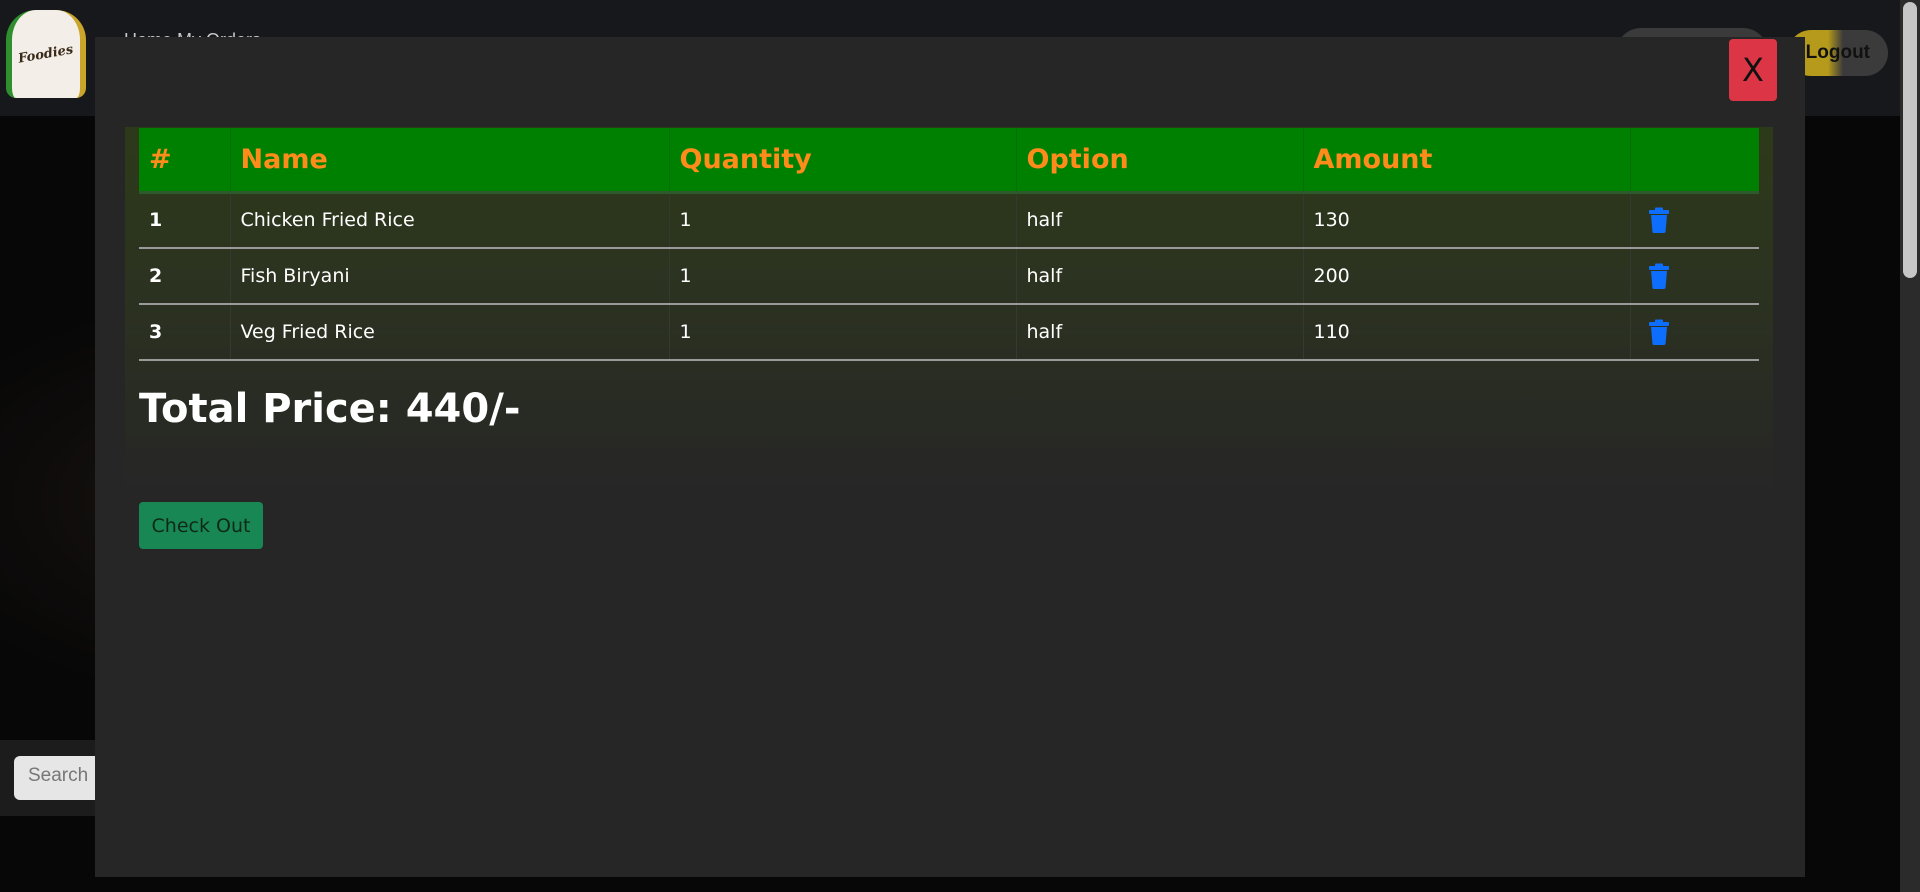 The width and height of the screenshot is (1920, 892). I want to click on cart-table-header-row: # Name Quantity Option Amount, so click(949, 161).